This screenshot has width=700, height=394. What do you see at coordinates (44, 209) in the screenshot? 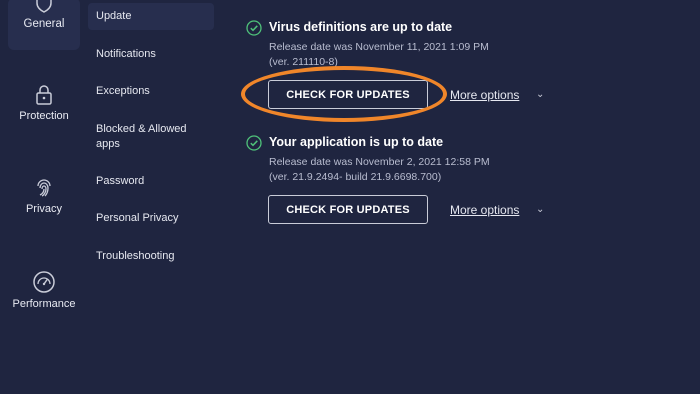
I see `rail-item-label: Privacy` at bounding box center [44, 209].